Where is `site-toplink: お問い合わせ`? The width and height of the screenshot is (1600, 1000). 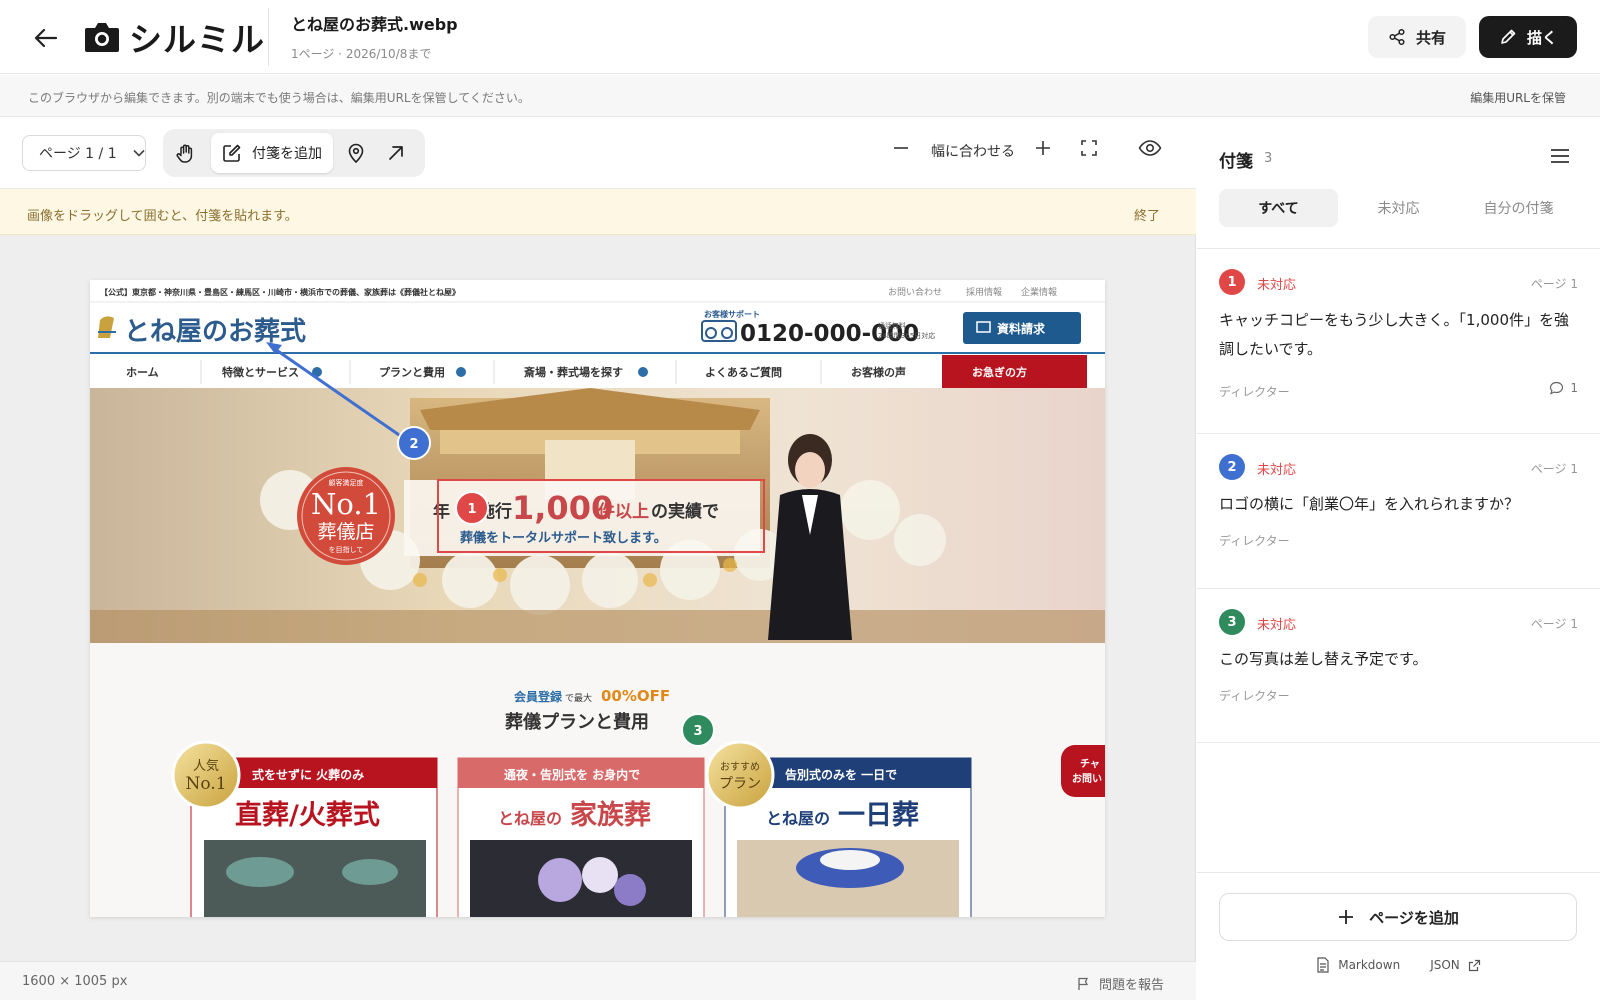 site-toplink: お問い合わせ is located at coordinates (915, 292).